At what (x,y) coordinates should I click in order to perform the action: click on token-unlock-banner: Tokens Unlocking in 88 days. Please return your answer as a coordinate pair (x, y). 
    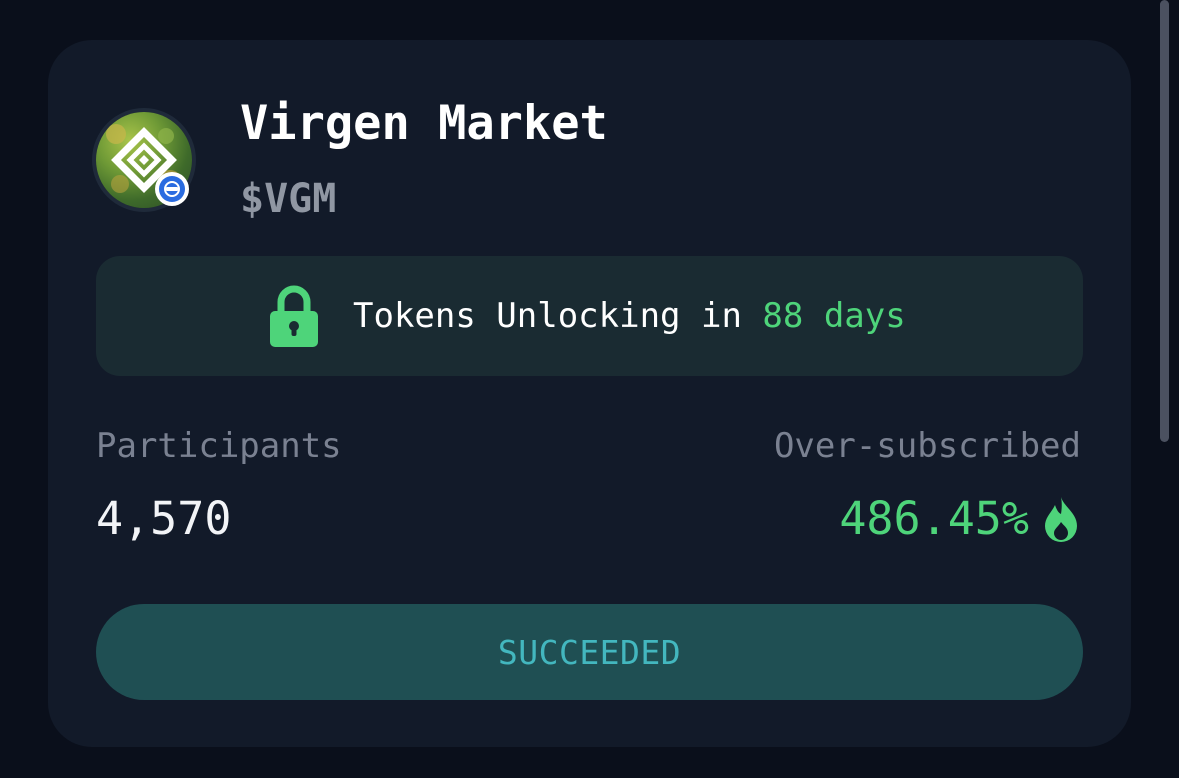
    Looking at the image, I should click on (589, 316).